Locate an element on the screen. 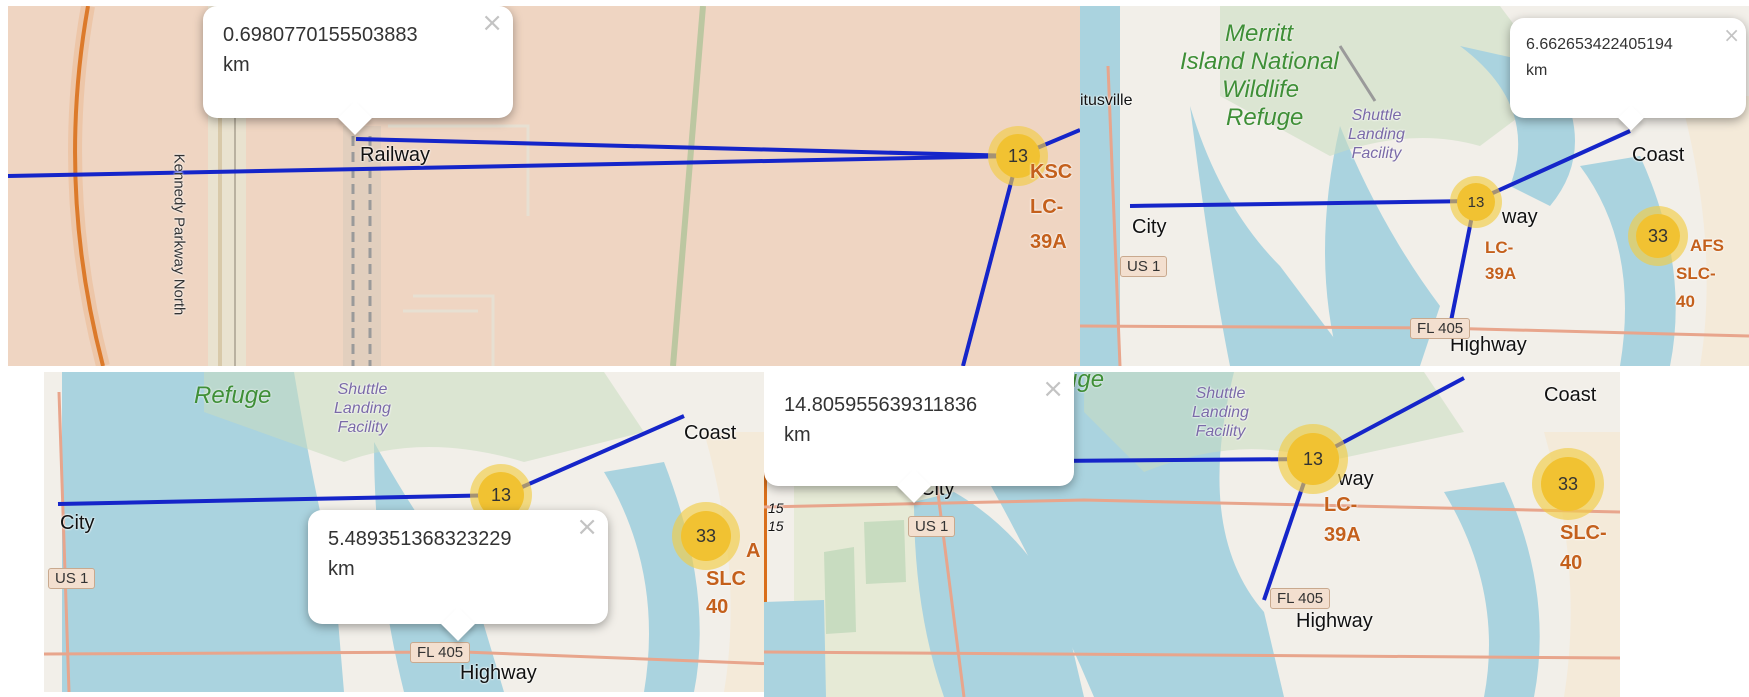 Image resolution: width=1749 pixels, height=697 pixels. distance-value: 14.805955639311836 is located at coordinates (881, 405).